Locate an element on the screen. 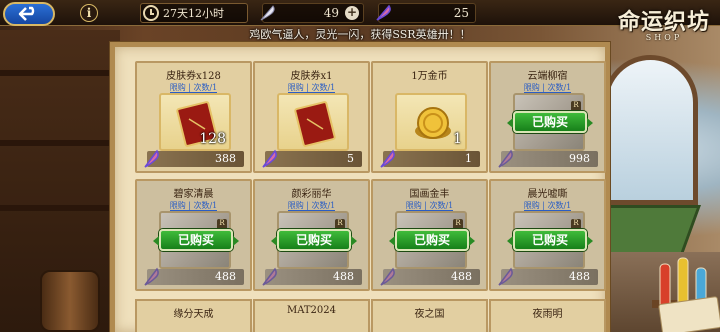 This screenshot has height=332, width=720. timer-text: 27天12小时 is located at coordinates (193, 13).